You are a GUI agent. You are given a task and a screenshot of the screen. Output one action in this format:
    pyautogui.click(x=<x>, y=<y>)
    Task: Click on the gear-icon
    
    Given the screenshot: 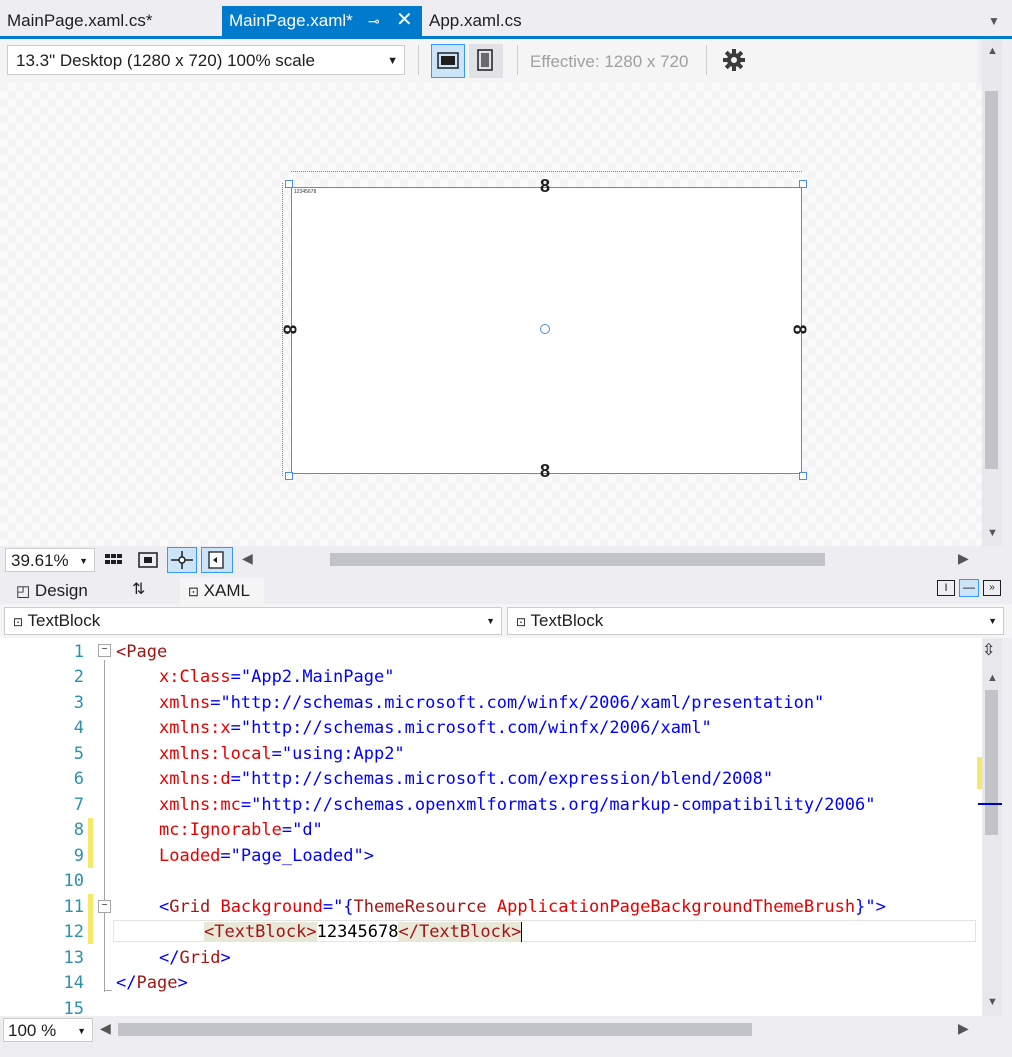 What is the action you would take?
    pyautogui.click(x=734, y=60)
    